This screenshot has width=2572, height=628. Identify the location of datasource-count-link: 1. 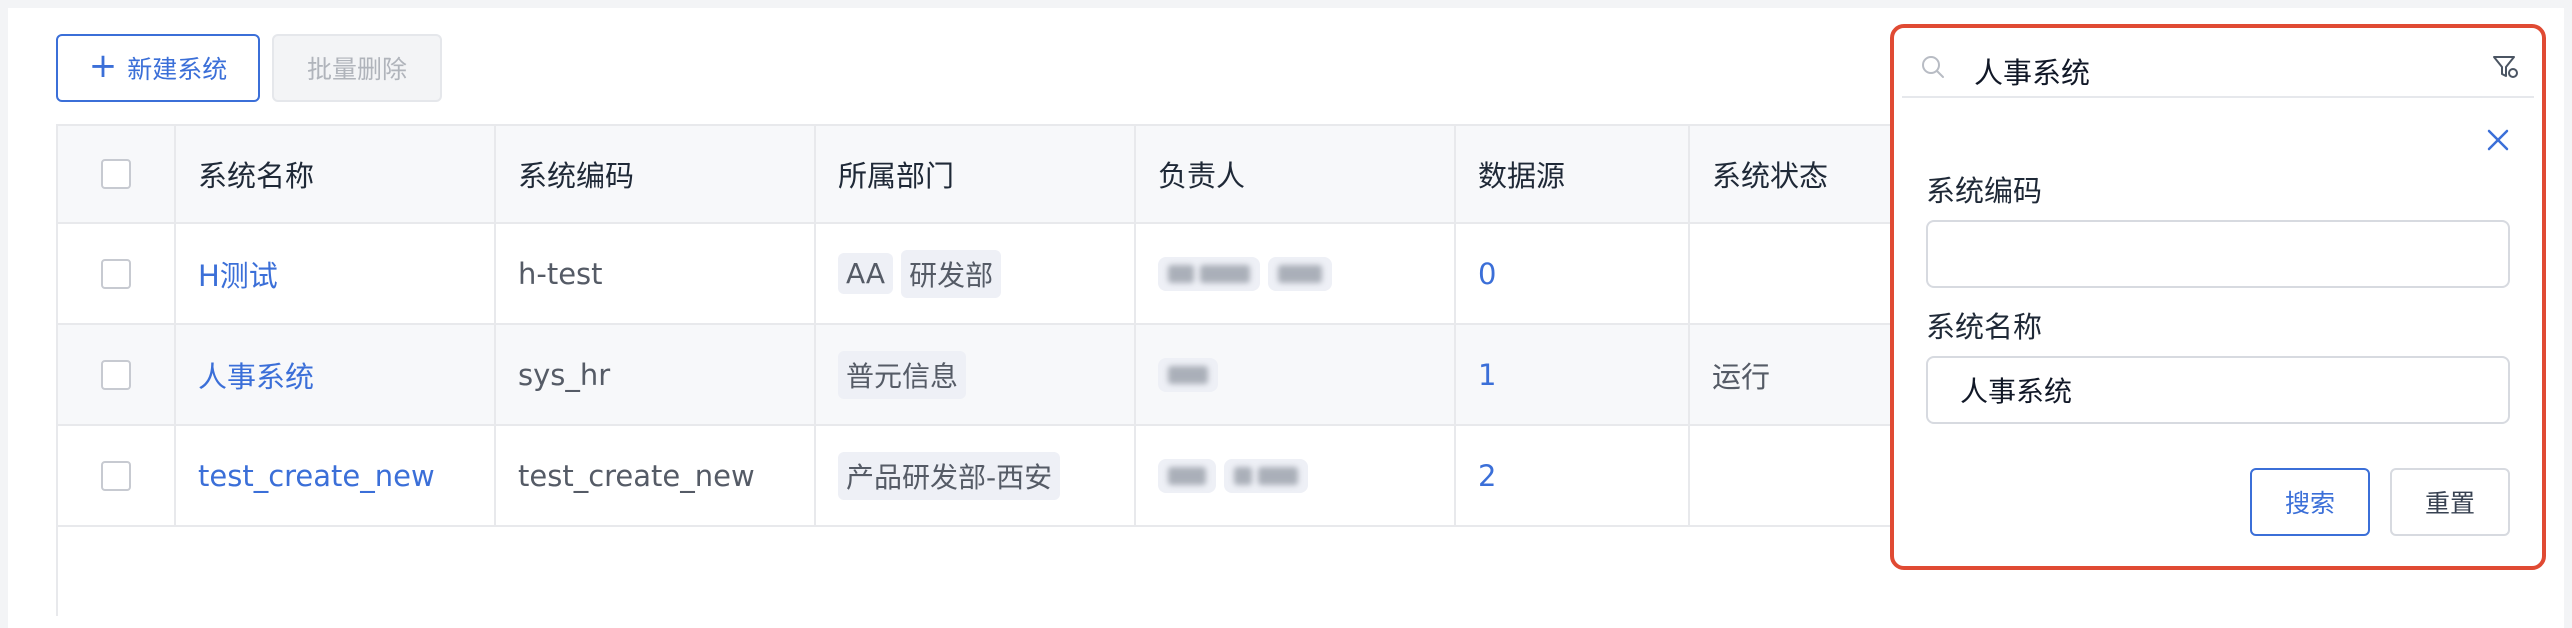
(1487, 375).